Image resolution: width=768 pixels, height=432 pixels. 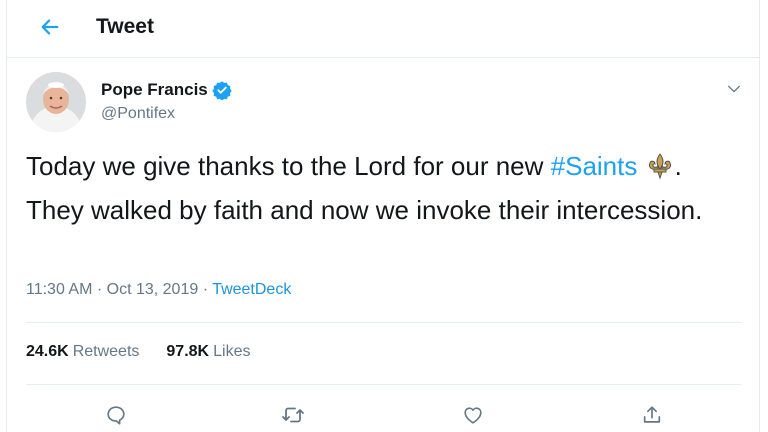 I want to click on fleur-de-lis-emoji-icon, so click(x=660, y=171).